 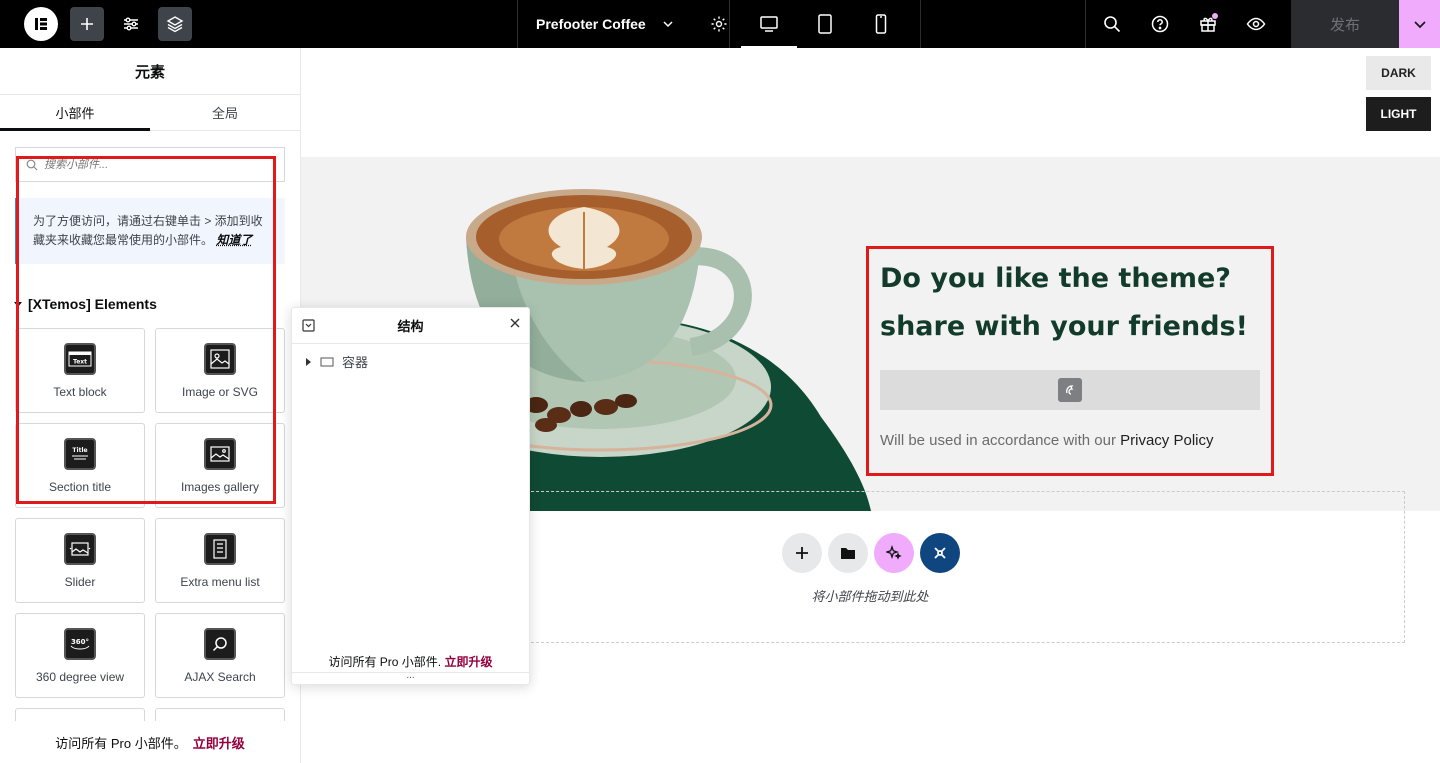 What do you see at coordinates (327, 361) in the screenshot?
I see `container-icon` at bounding box center [327, 361].